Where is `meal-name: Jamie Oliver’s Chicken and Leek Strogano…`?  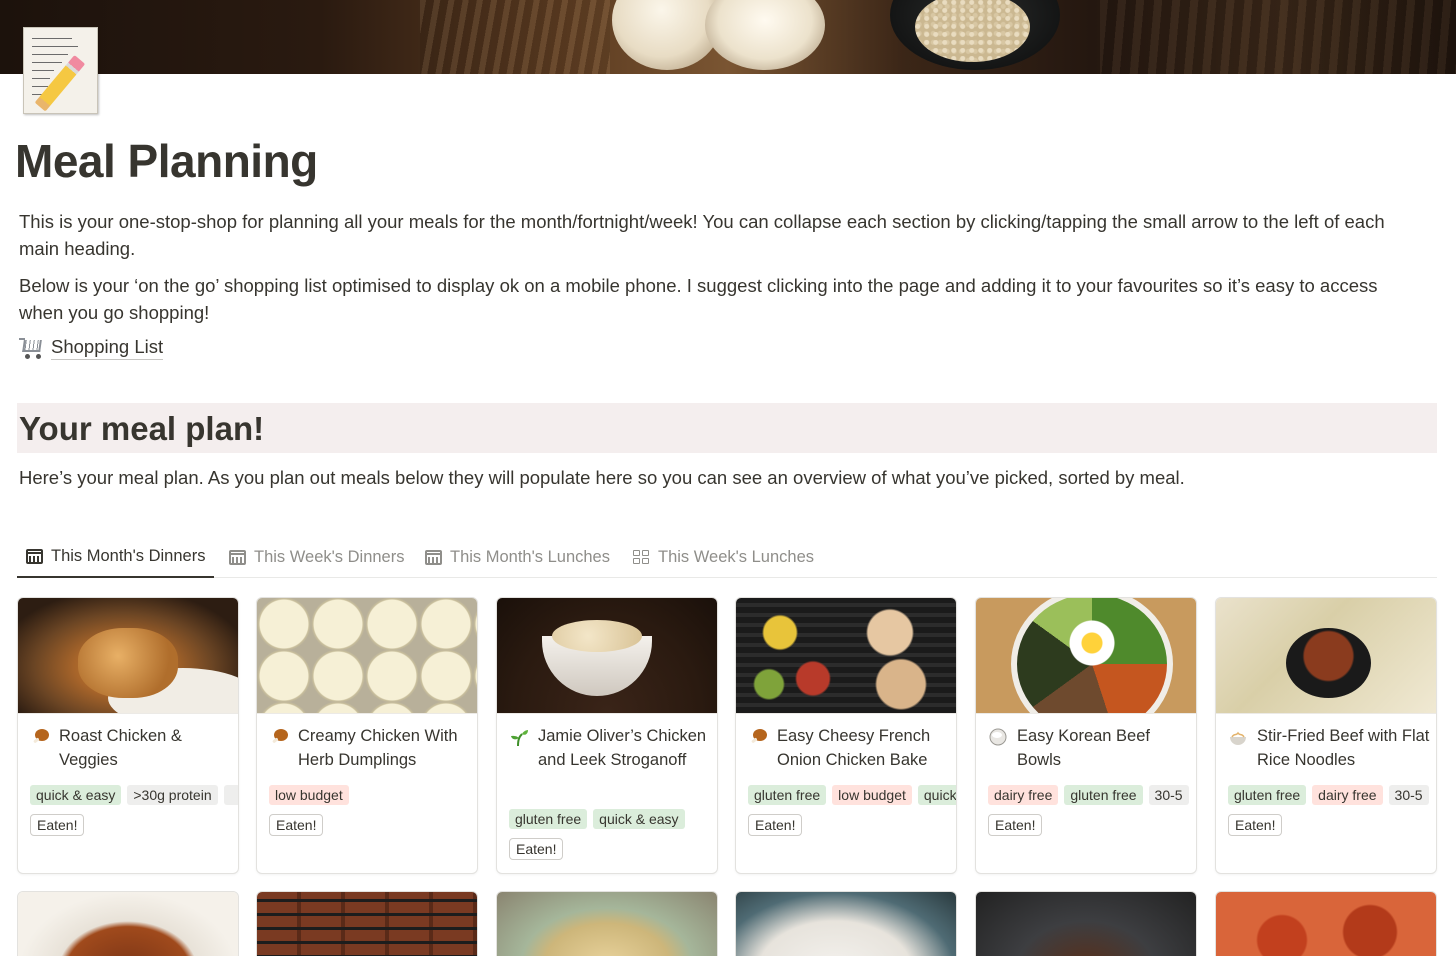 meal-name: Jamie Oliver’s Chicken and Leek Strogano… is located at coordinates (622, 748).